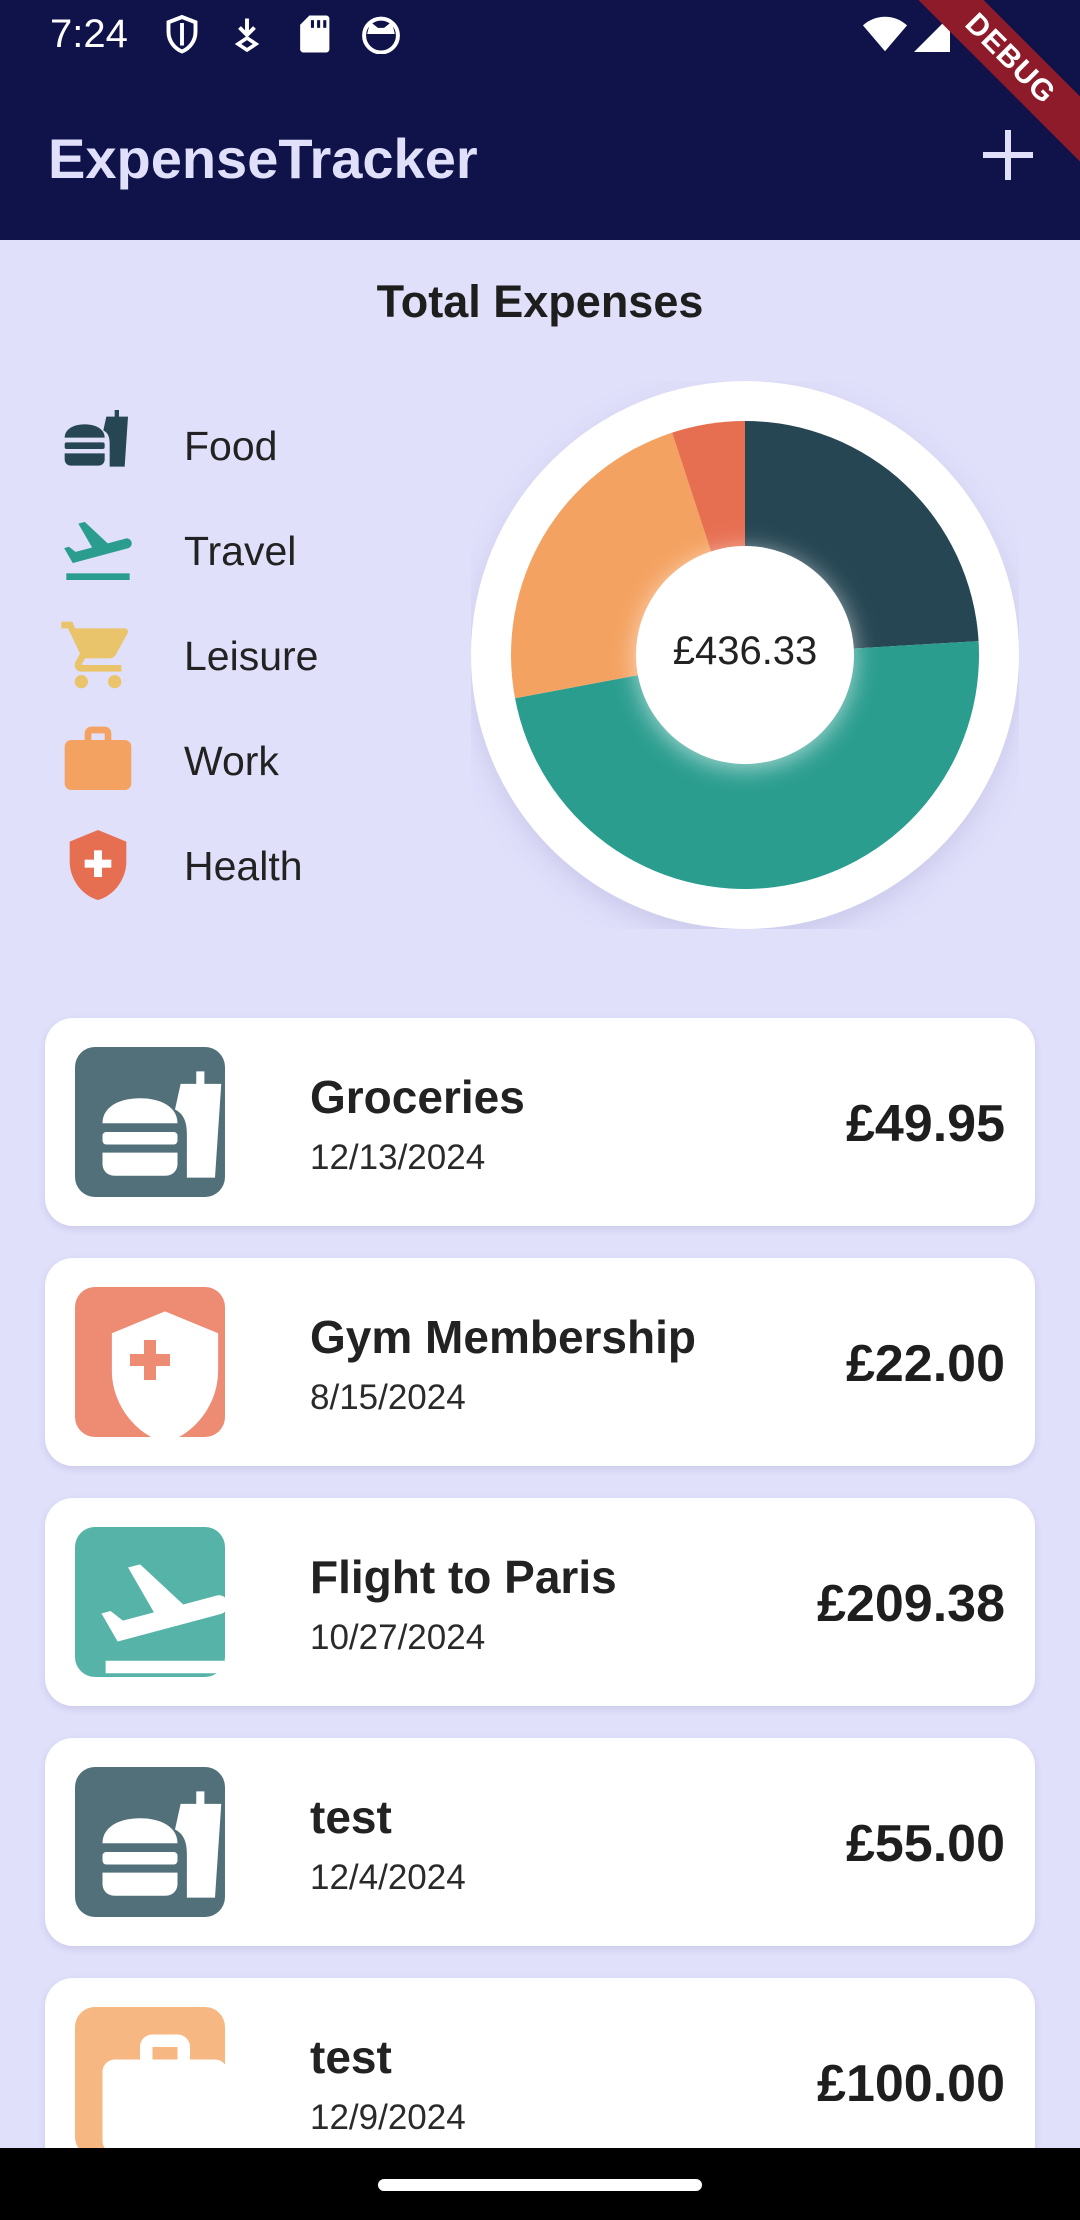  I want to click on legend-item-travel: Travel, so click(258, 550).